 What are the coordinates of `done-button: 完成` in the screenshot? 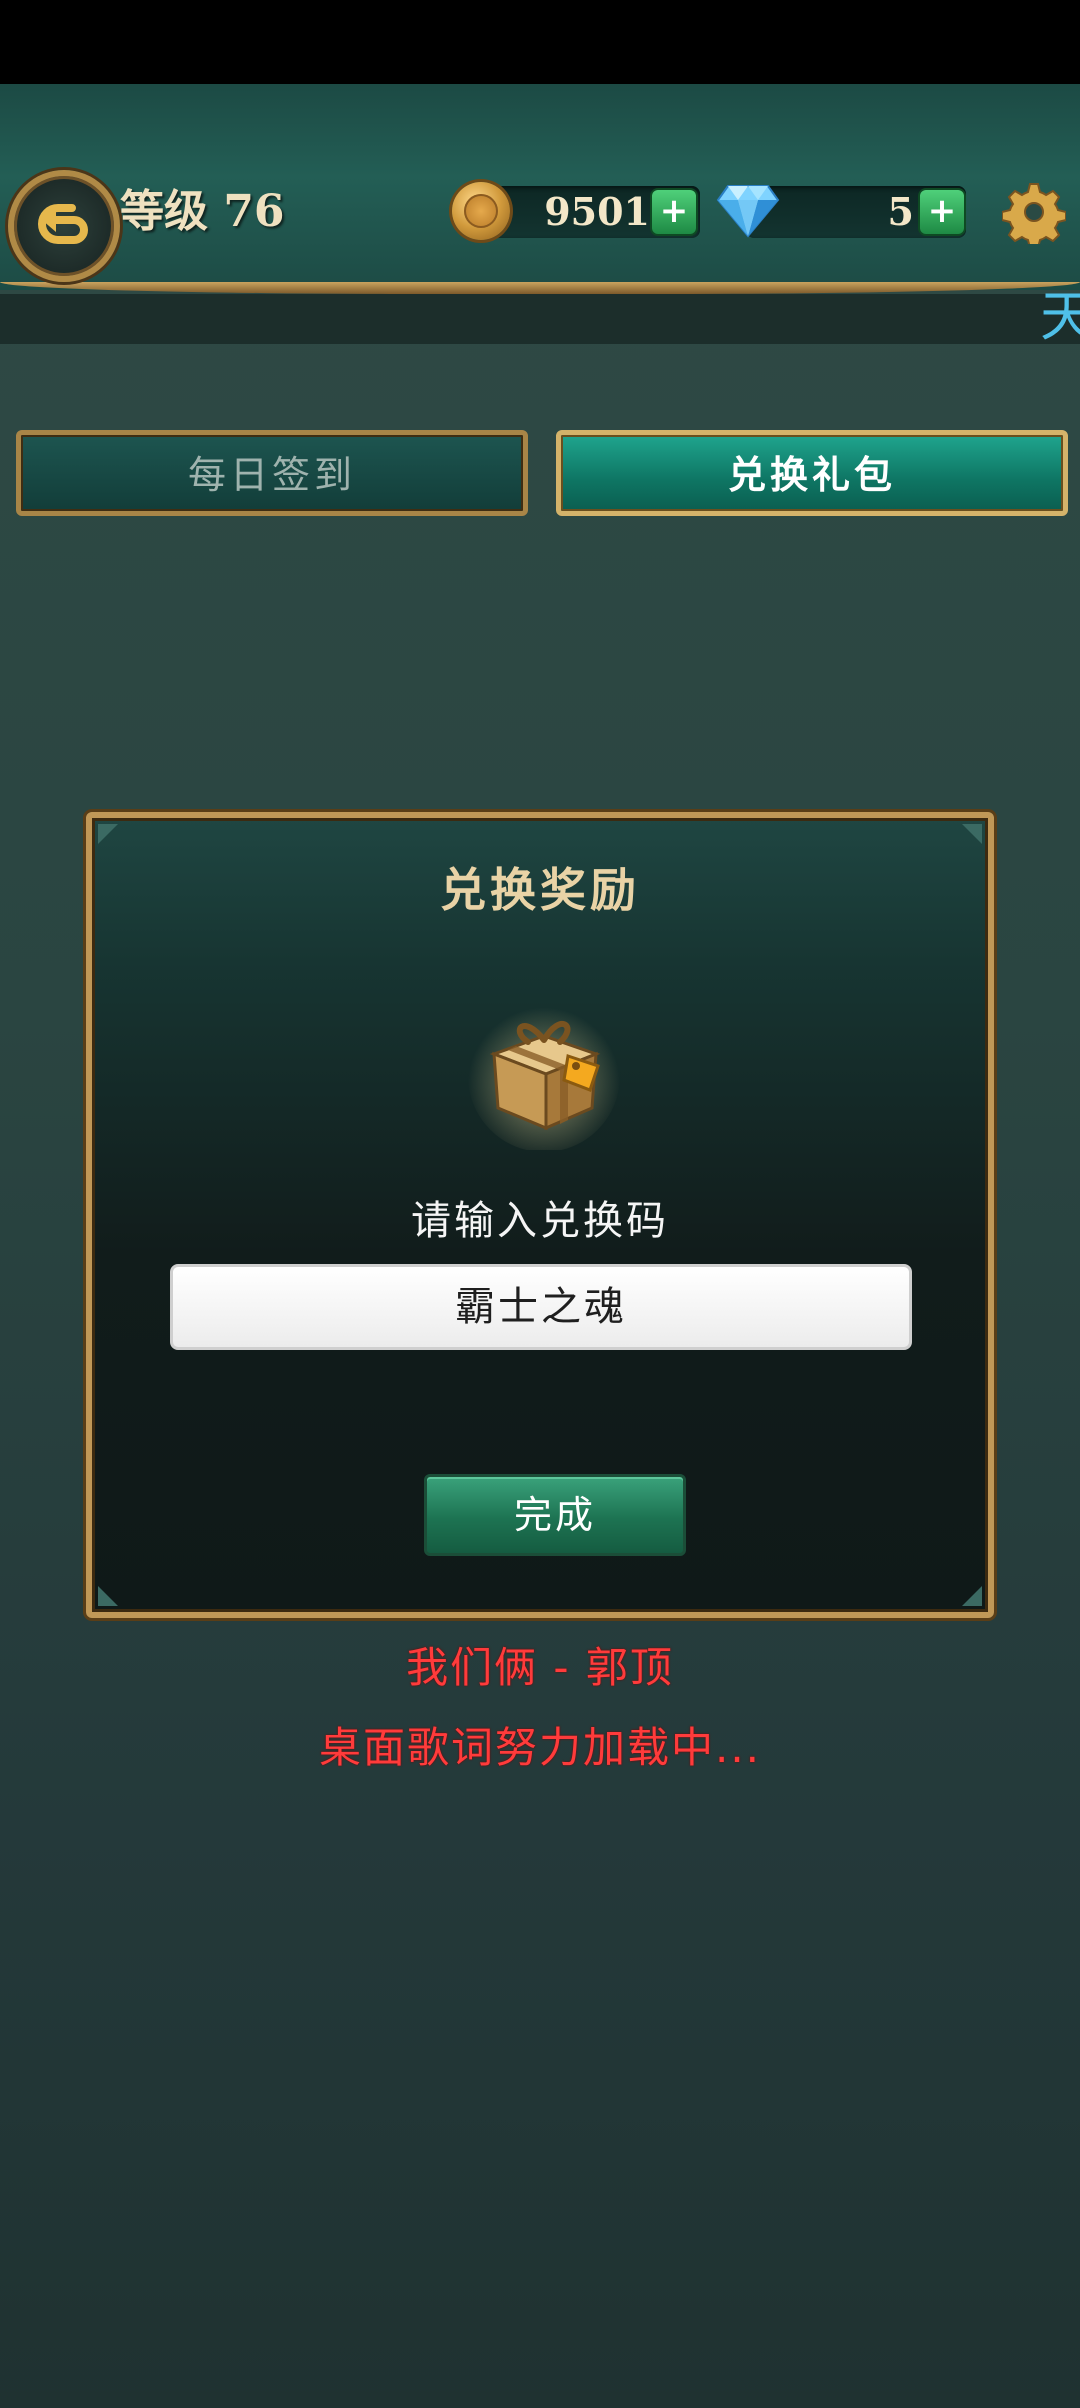 It's located at (555, 1515).